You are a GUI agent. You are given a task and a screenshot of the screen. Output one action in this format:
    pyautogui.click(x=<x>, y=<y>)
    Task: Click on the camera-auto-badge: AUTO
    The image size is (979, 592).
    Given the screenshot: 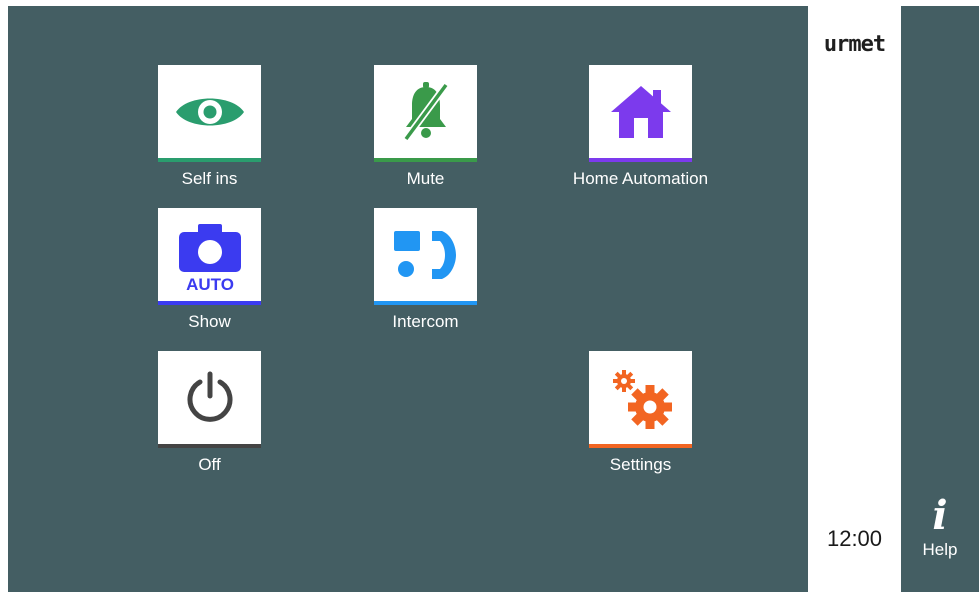 What is the action you would take?
    pyautogui.click(x=210, y=283)
    